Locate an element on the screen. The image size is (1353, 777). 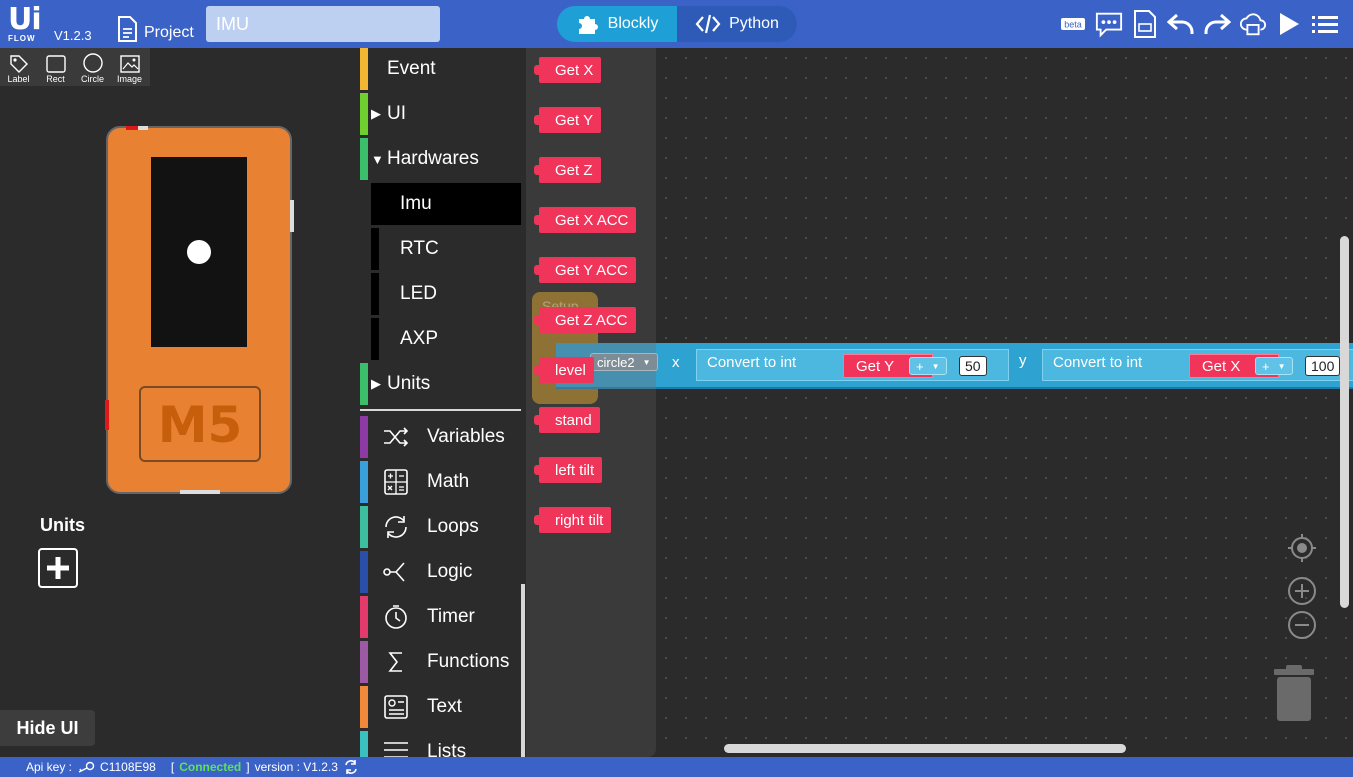
trash-button is located at coordinates (1294, 694).